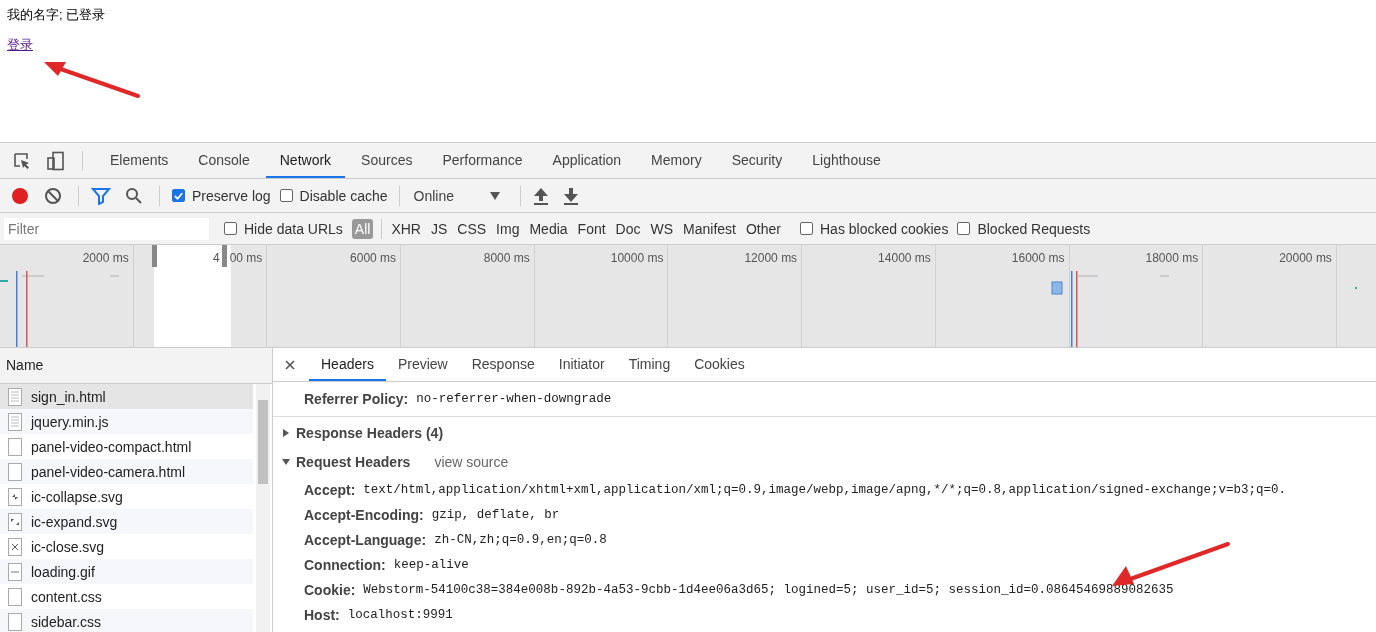 This screenshot has width=1376, height=632. Describe the element at coordinates (322, 614) in the screenshot. I see `header-name: Host:` at that location.